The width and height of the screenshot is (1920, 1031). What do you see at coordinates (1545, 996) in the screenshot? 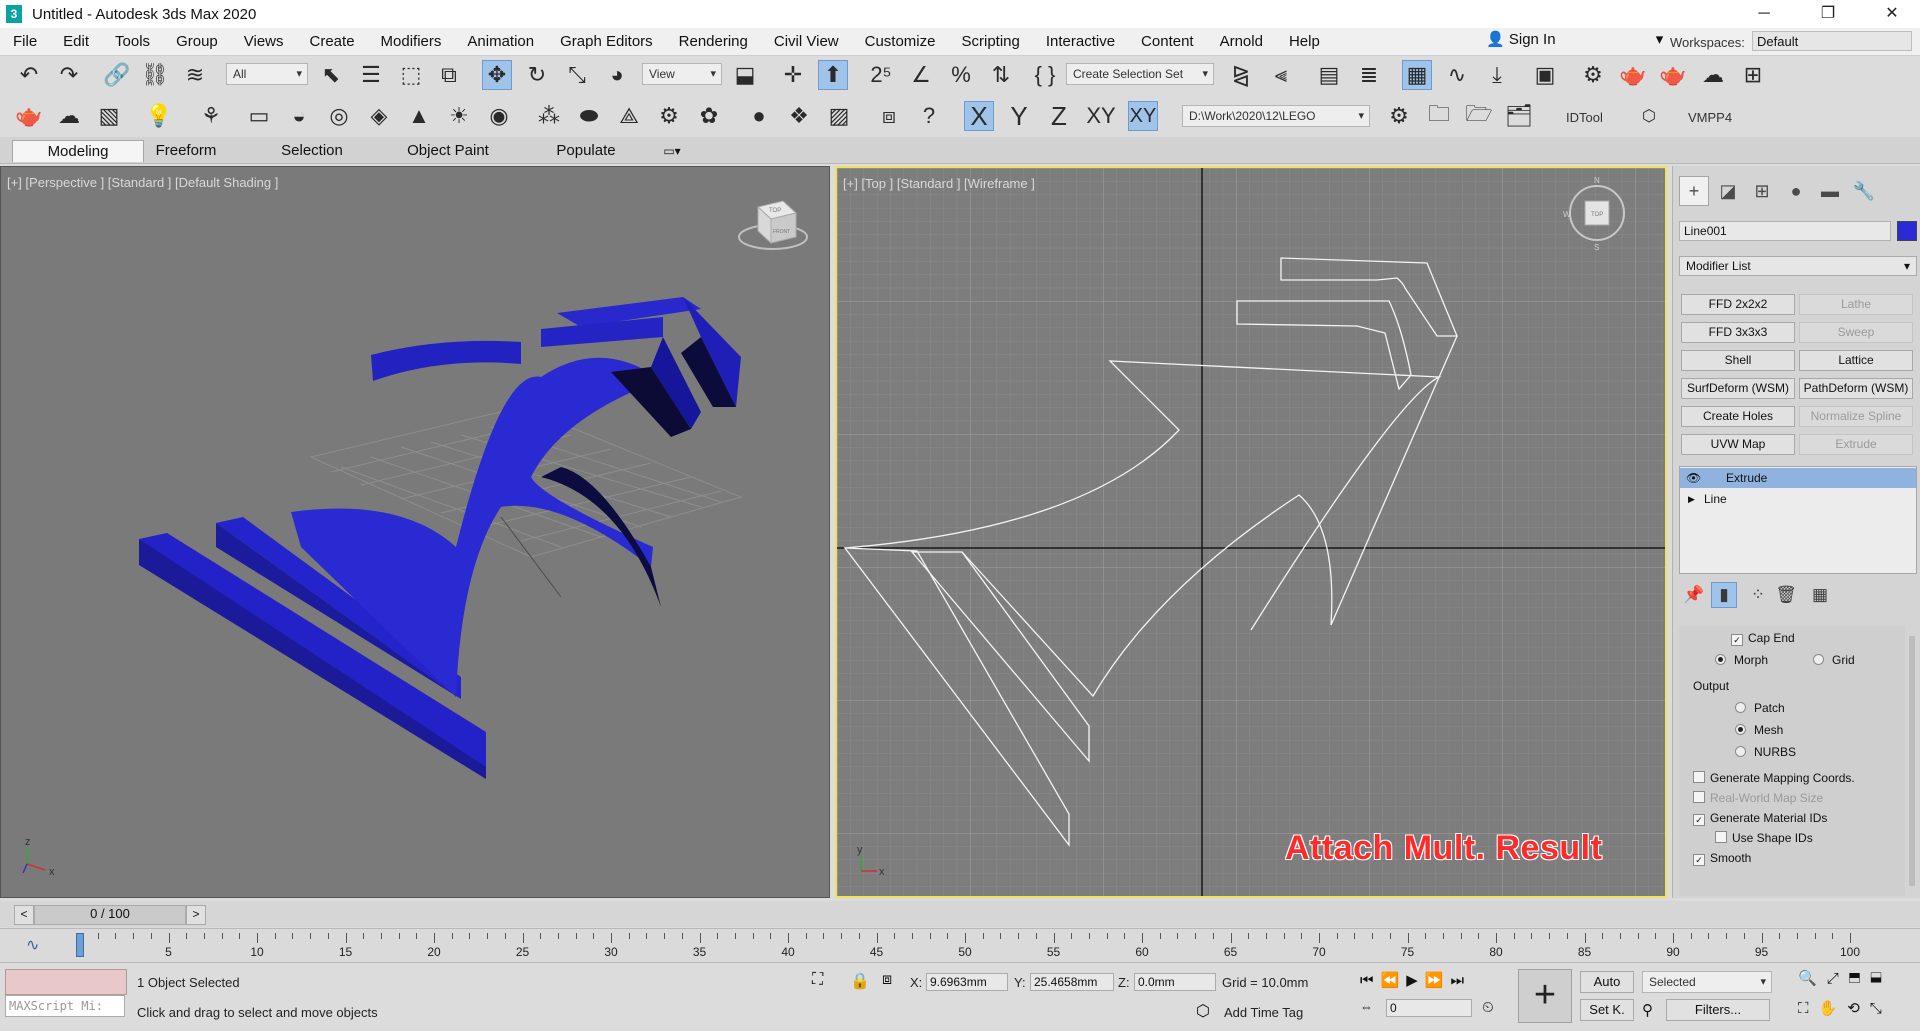
I see `set-key-icon: +` at bounding box center [1545, 996].